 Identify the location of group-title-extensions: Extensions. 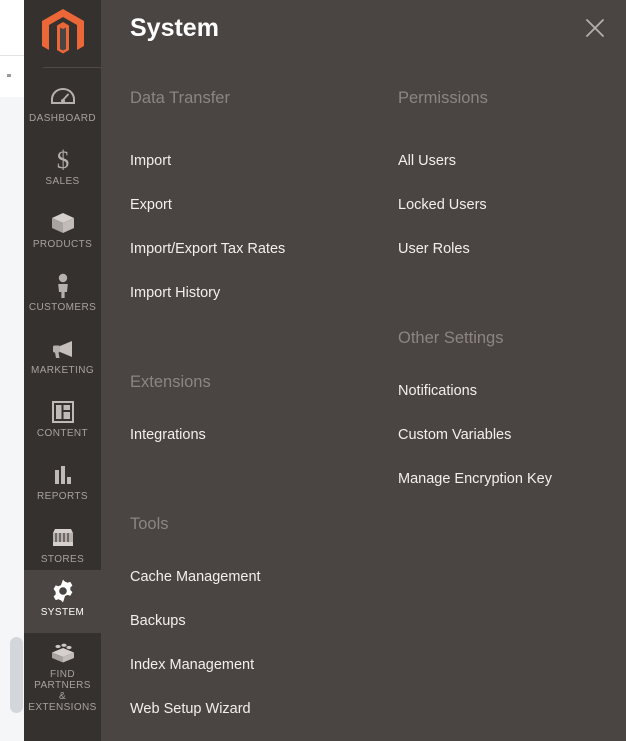
(170, 382).